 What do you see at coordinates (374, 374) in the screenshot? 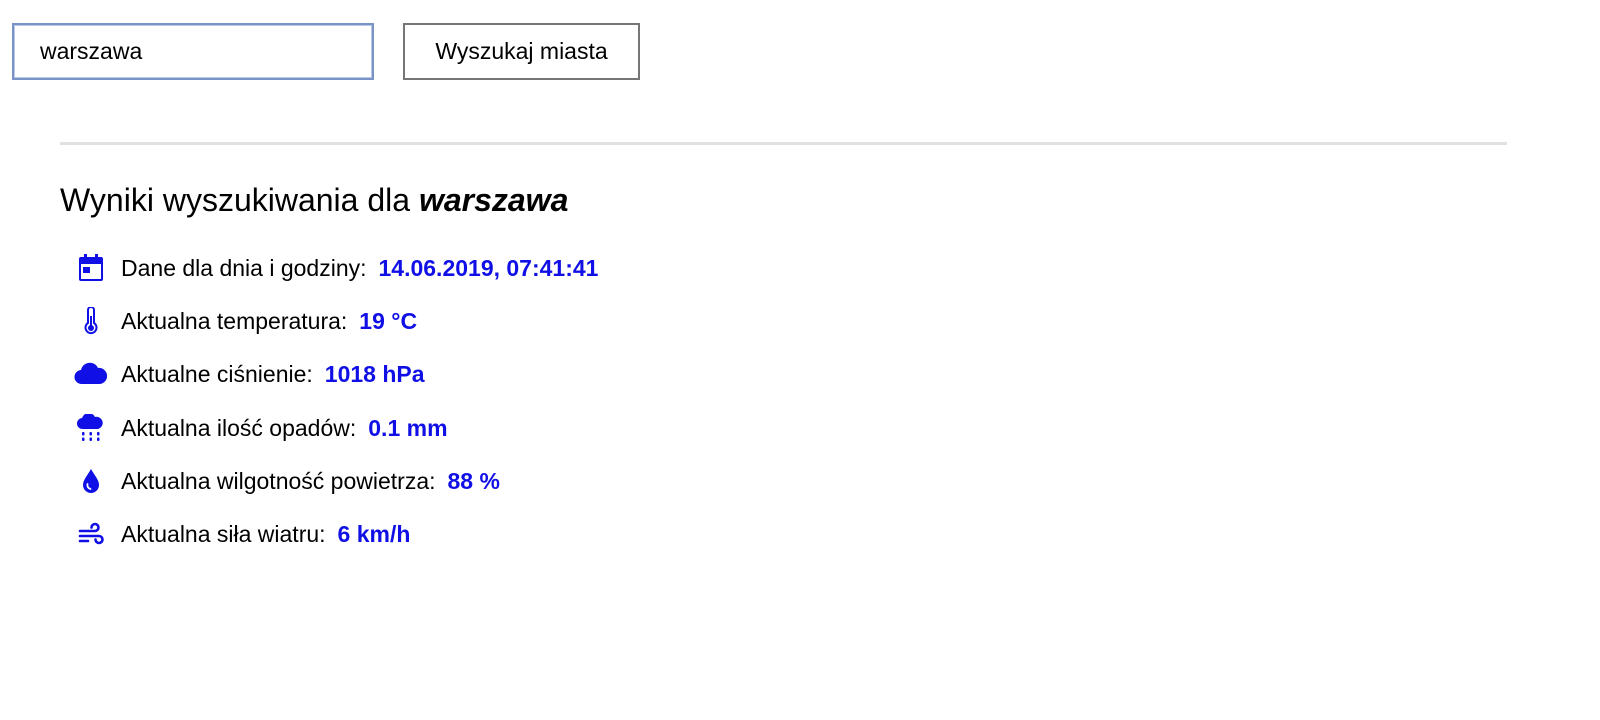
I see `result-value: 1018 hPa` at bounding box center [374, 374].